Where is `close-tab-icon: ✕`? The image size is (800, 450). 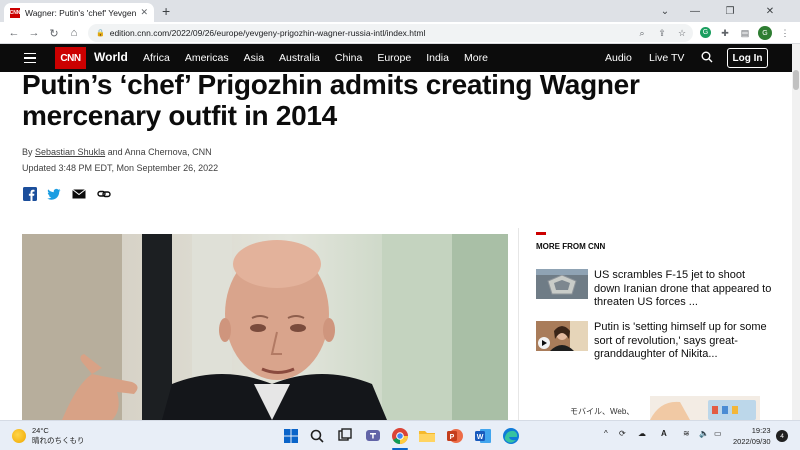 close-tab-icon: ✕ is located at coordinates (144, 12).